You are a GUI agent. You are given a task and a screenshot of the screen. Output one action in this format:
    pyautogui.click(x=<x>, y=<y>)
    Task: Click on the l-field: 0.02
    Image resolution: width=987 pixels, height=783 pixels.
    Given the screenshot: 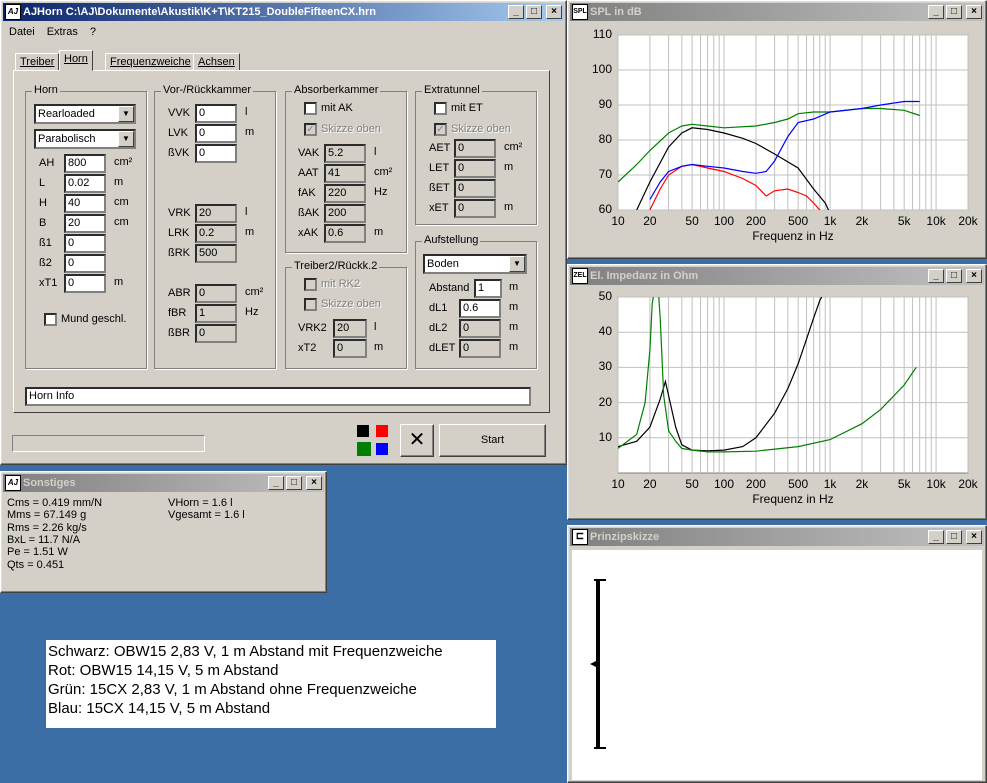 What is the action you would take?
    pyautogui.click(x=85, y=183)
    